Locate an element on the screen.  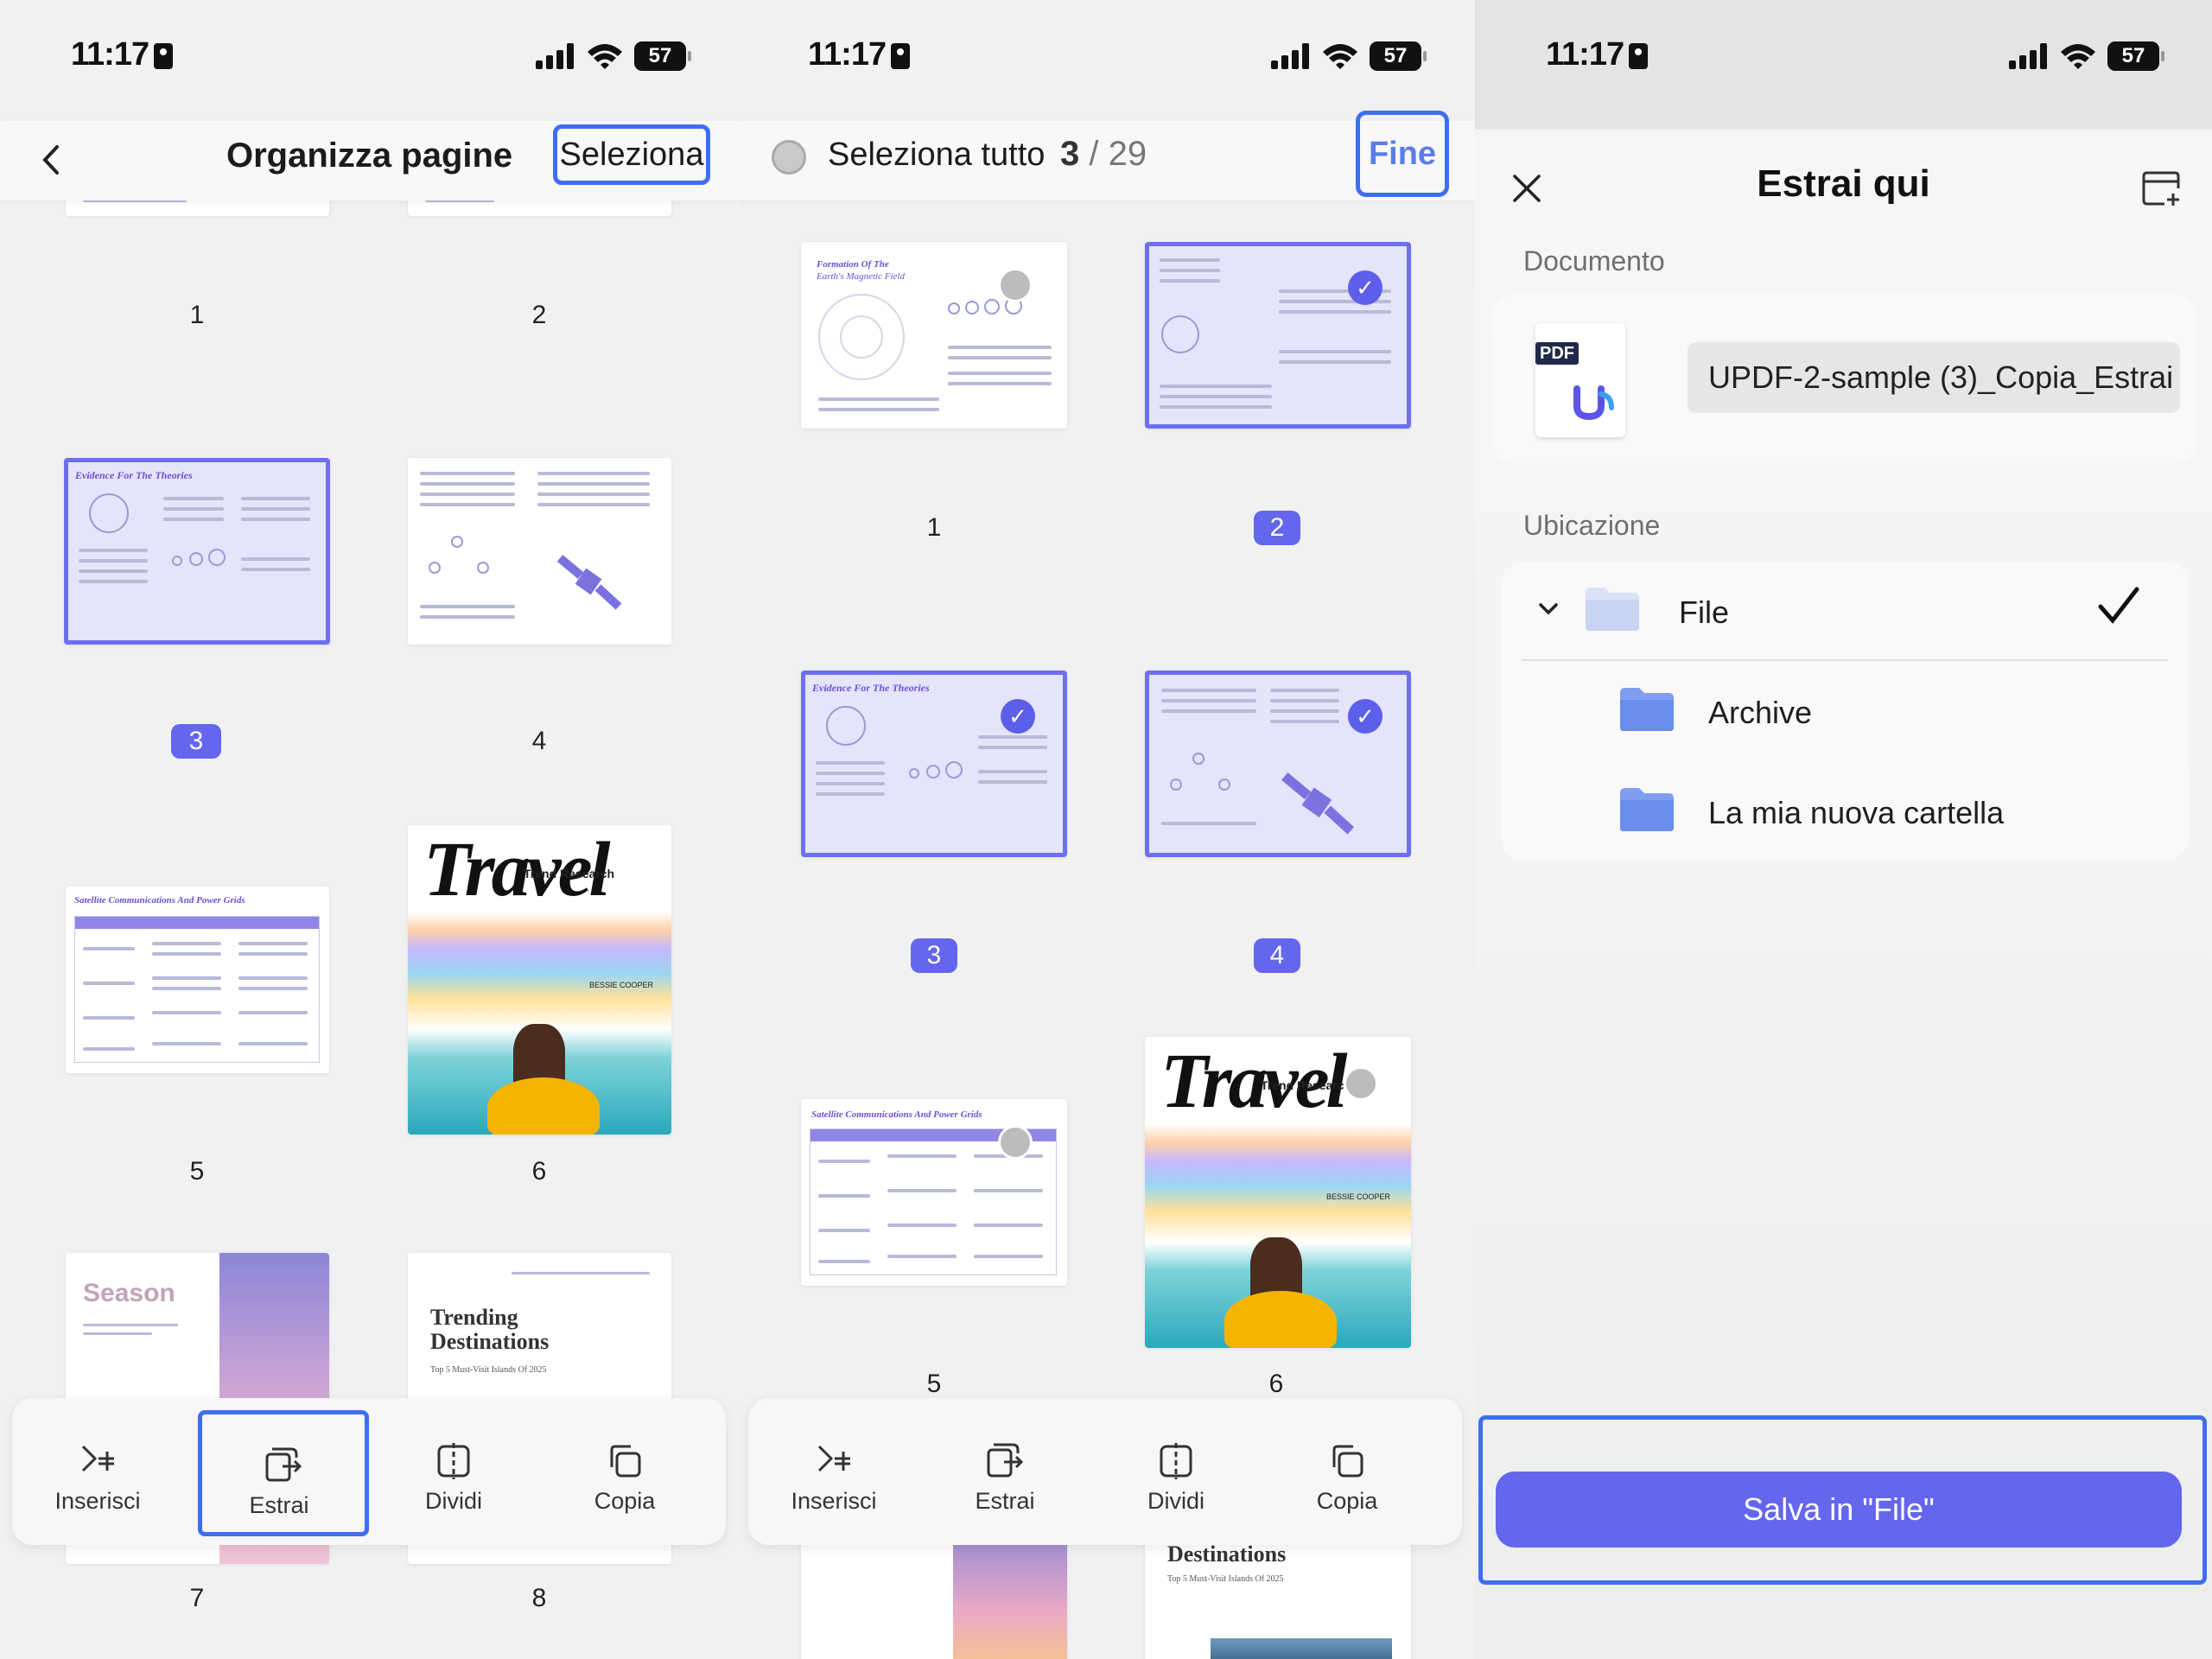
travel-author: BESSIE COOPER is located at coordinates (1358, 1196).